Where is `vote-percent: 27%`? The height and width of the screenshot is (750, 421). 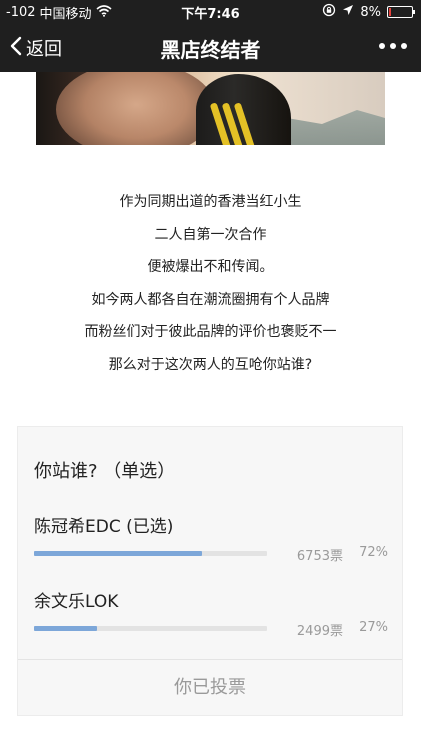
vote-percent: 27% is located at coordinates (373, 627).